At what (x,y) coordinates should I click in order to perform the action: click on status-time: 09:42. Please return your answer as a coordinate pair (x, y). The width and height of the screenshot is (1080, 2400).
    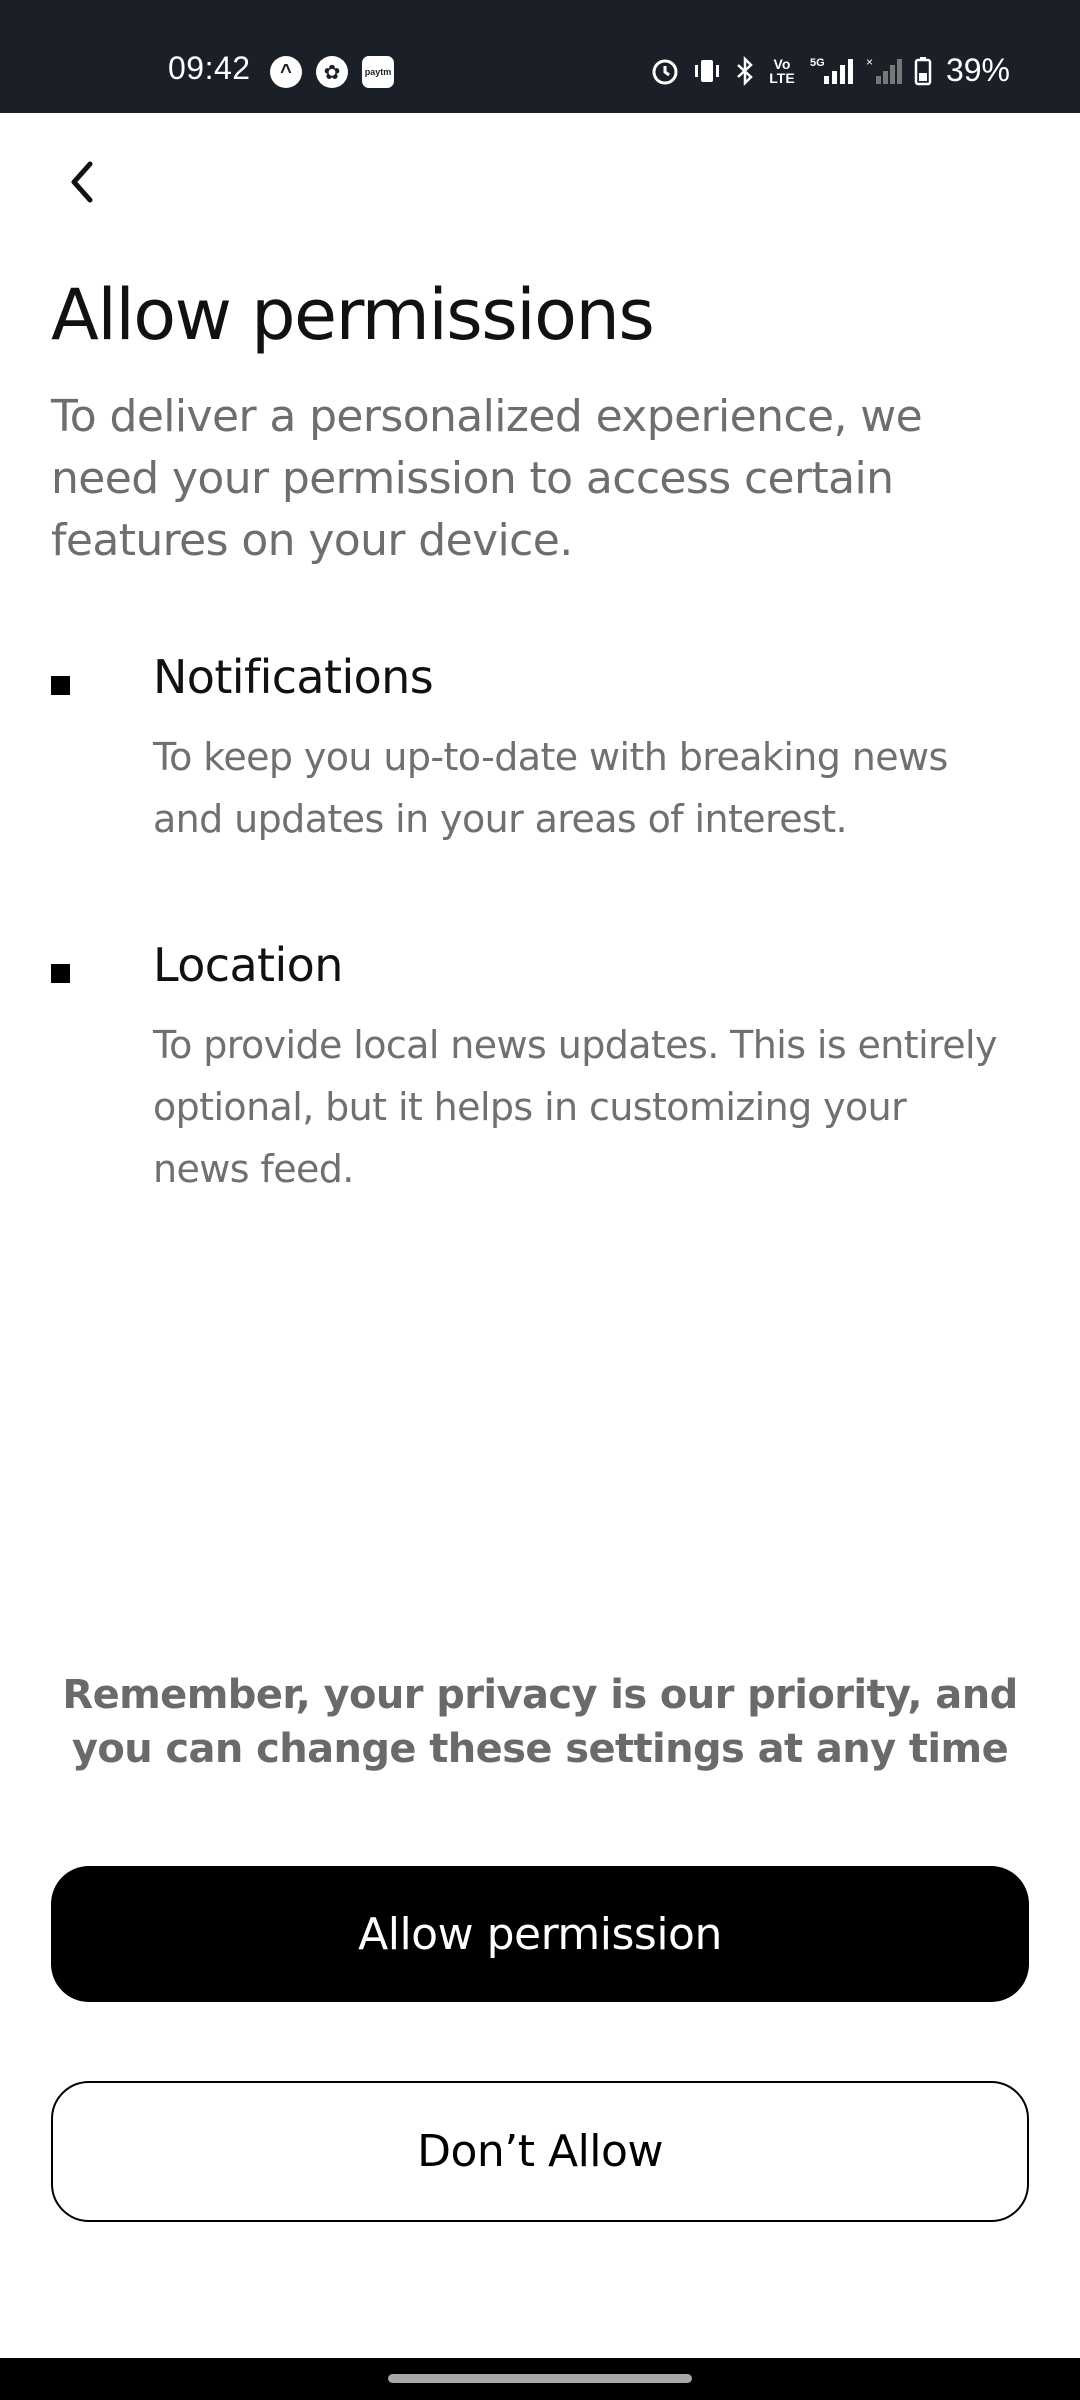
    Looking at the image, I should click on (209, 68).